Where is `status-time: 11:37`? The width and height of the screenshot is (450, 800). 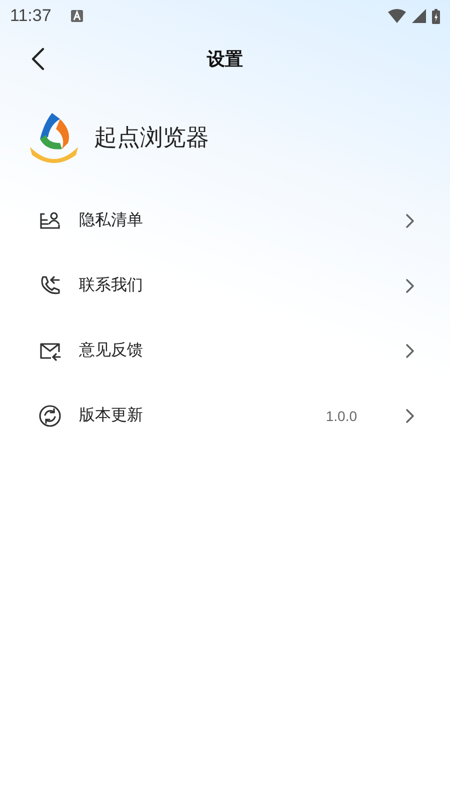 status-time: 11:37 is located at coordinates (31, 16).